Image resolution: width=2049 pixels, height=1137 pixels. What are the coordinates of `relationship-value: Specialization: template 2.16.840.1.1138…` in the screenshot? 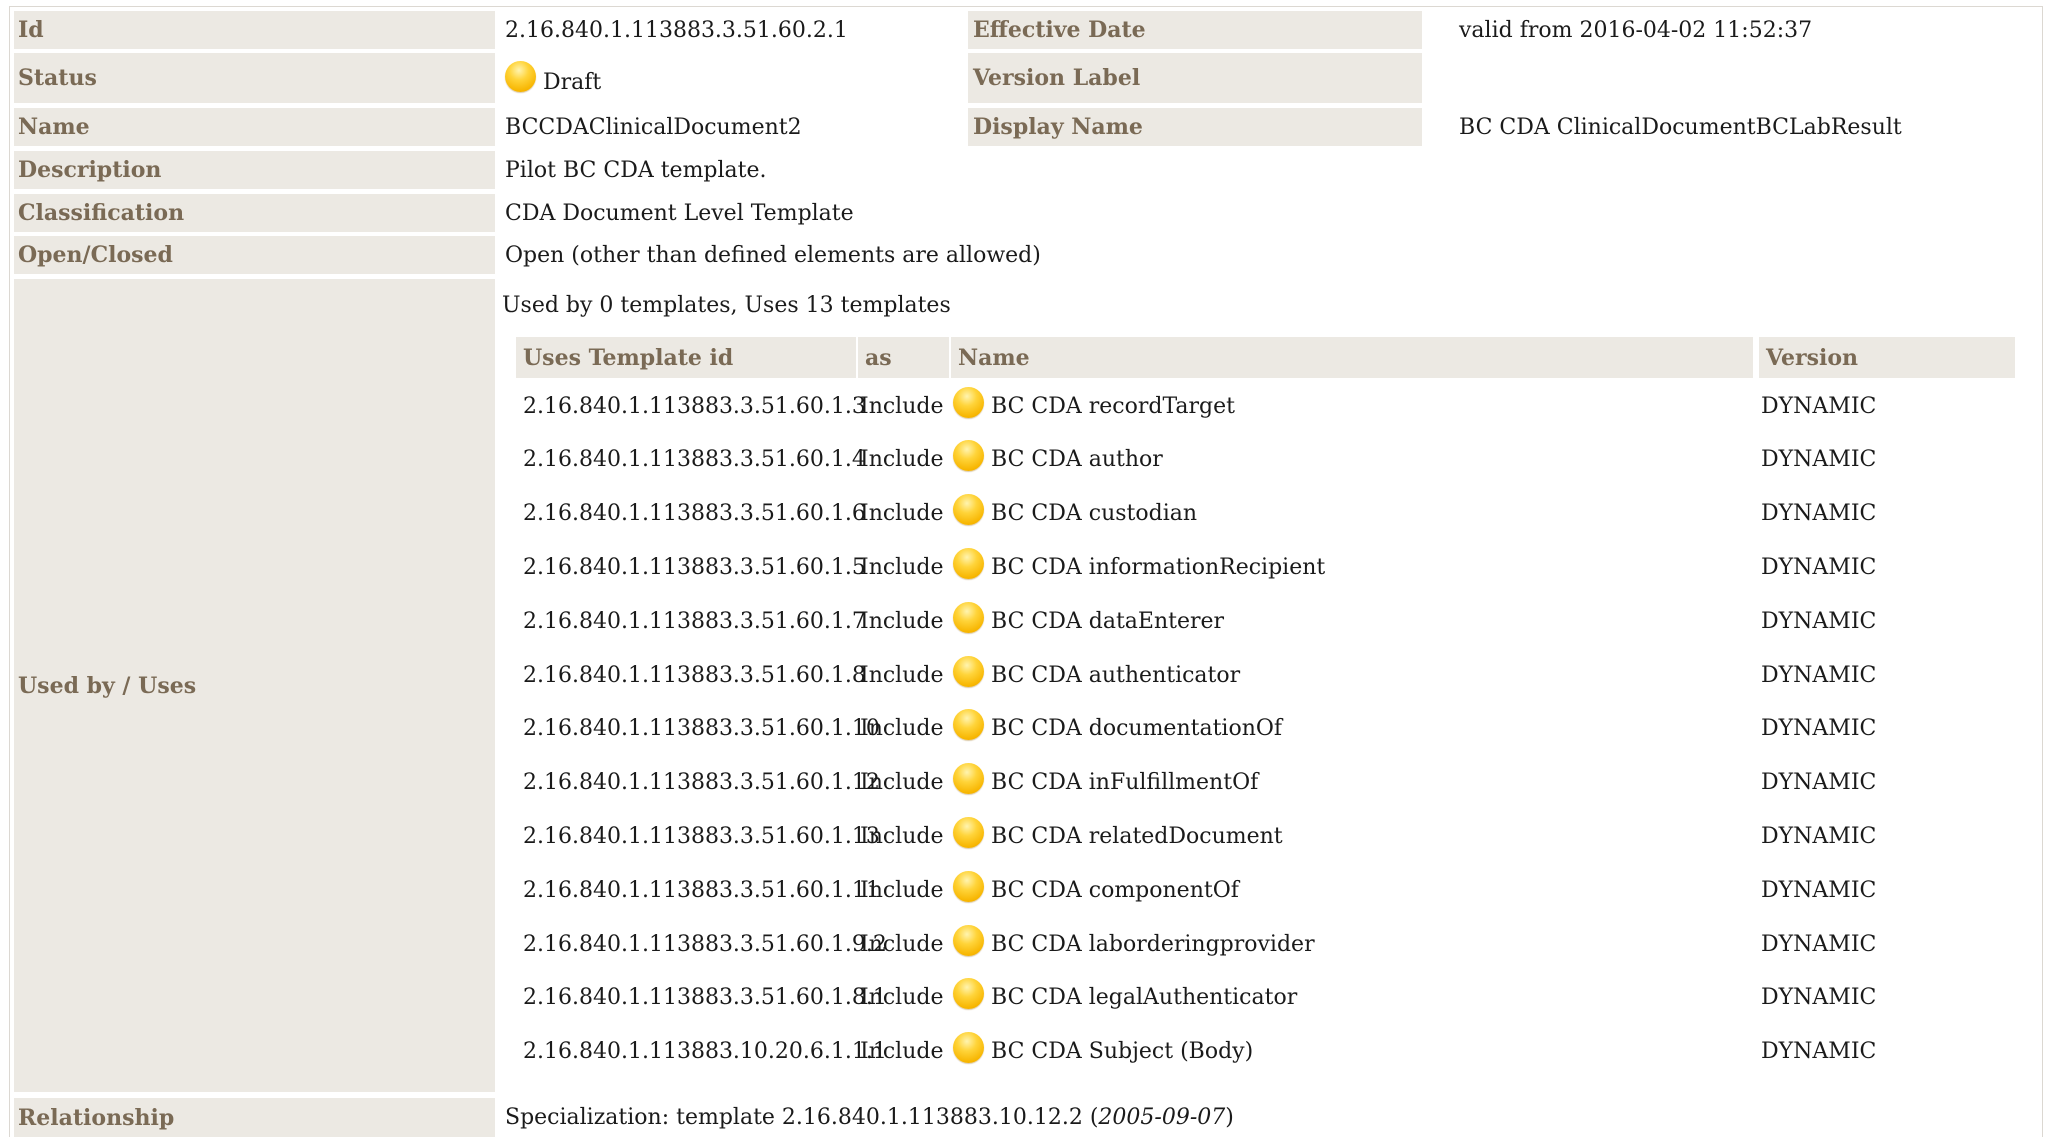 It's located at (869, 1117).